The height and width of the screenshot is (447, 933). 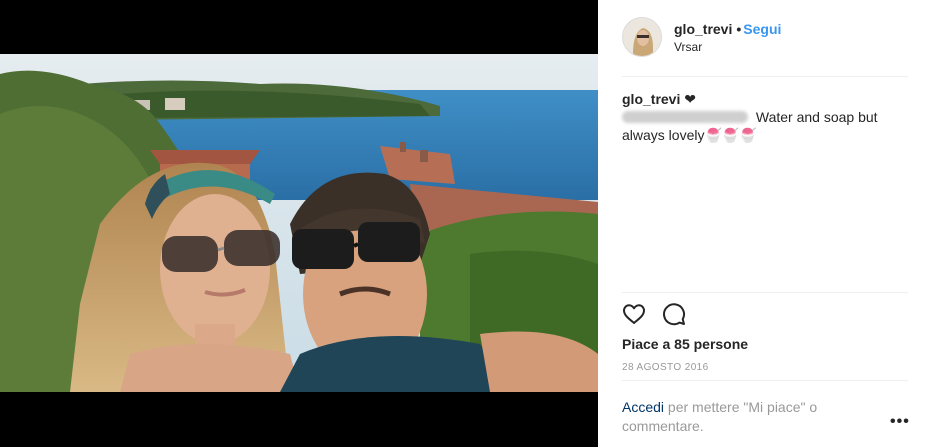 What do you see at coordinates (703, 29) in the screenshot?
I see `username-link: glo_trevi` at bounding box center [703, 29].